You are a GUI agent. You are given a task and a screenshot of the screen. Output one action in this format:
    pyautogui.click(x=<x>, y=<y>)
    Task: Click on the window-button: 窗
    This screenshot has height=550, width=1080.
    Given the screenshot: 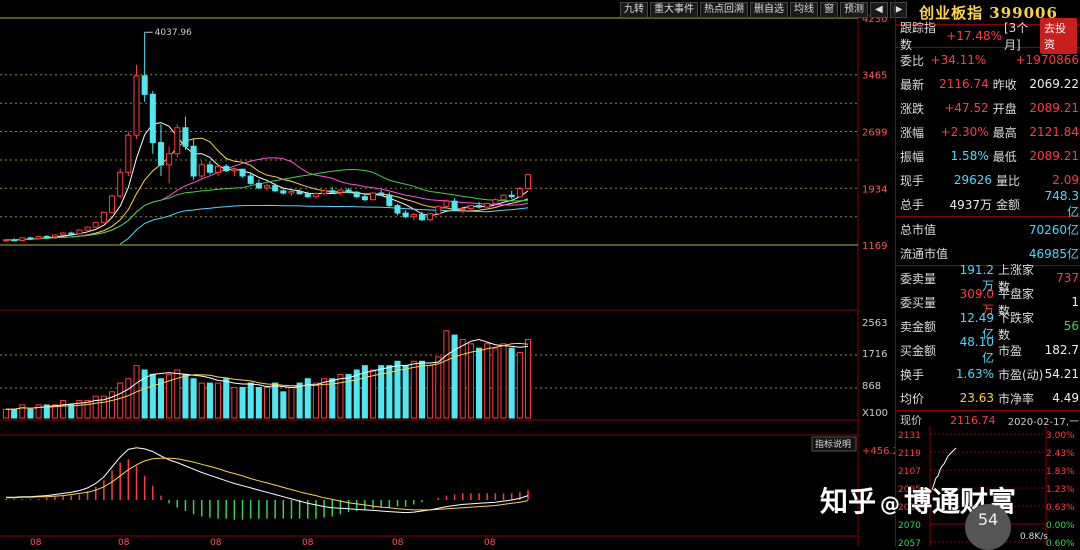 What is the action you would take?
    pyautogui.click(x=829, y=10)
    